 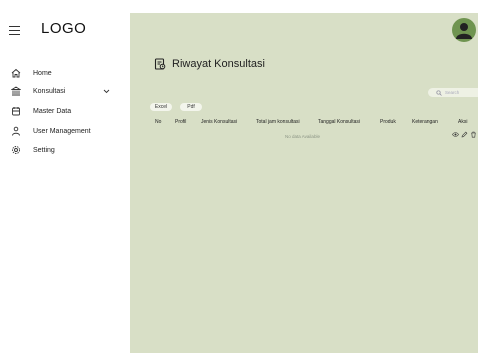 I want to click on page-title-text: Riwayat Konsultasi, so click(x=218, y=64).